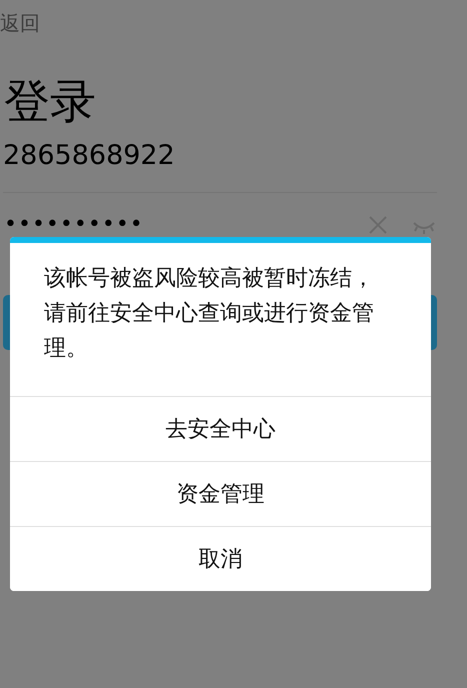 The width and height of the screenshot is (467, 688). What do you see at coordinates (209, 314) in the screenshot?
I see `dialog-message: 该帐号被盗风险较高被暂时冻结，请前往安全中心查询或进行资金管理。` at bounding box center [209, 314].